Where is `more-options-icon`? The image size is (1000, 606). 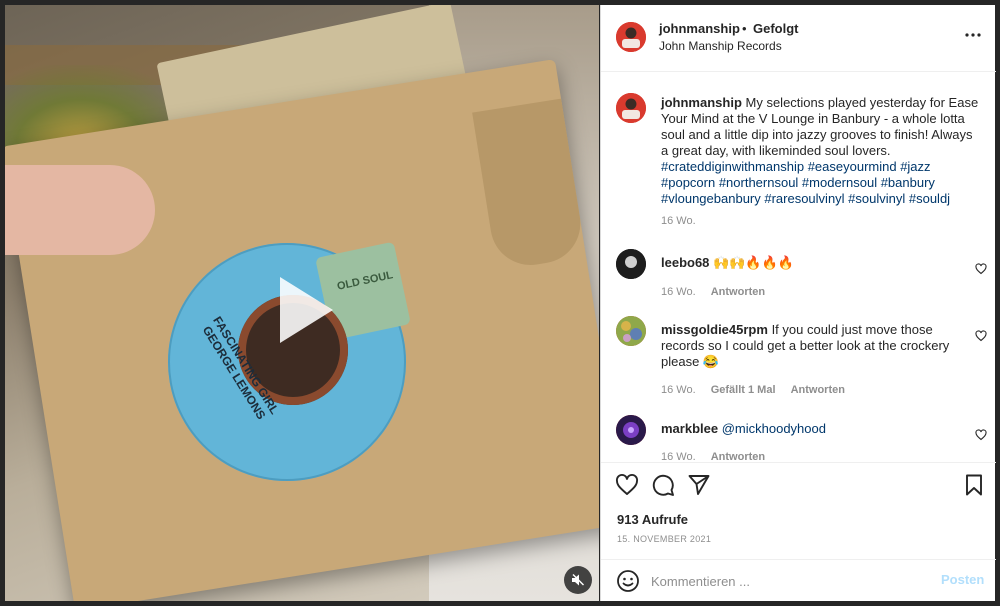 more-options-icon is located at coordinates (973, 35).